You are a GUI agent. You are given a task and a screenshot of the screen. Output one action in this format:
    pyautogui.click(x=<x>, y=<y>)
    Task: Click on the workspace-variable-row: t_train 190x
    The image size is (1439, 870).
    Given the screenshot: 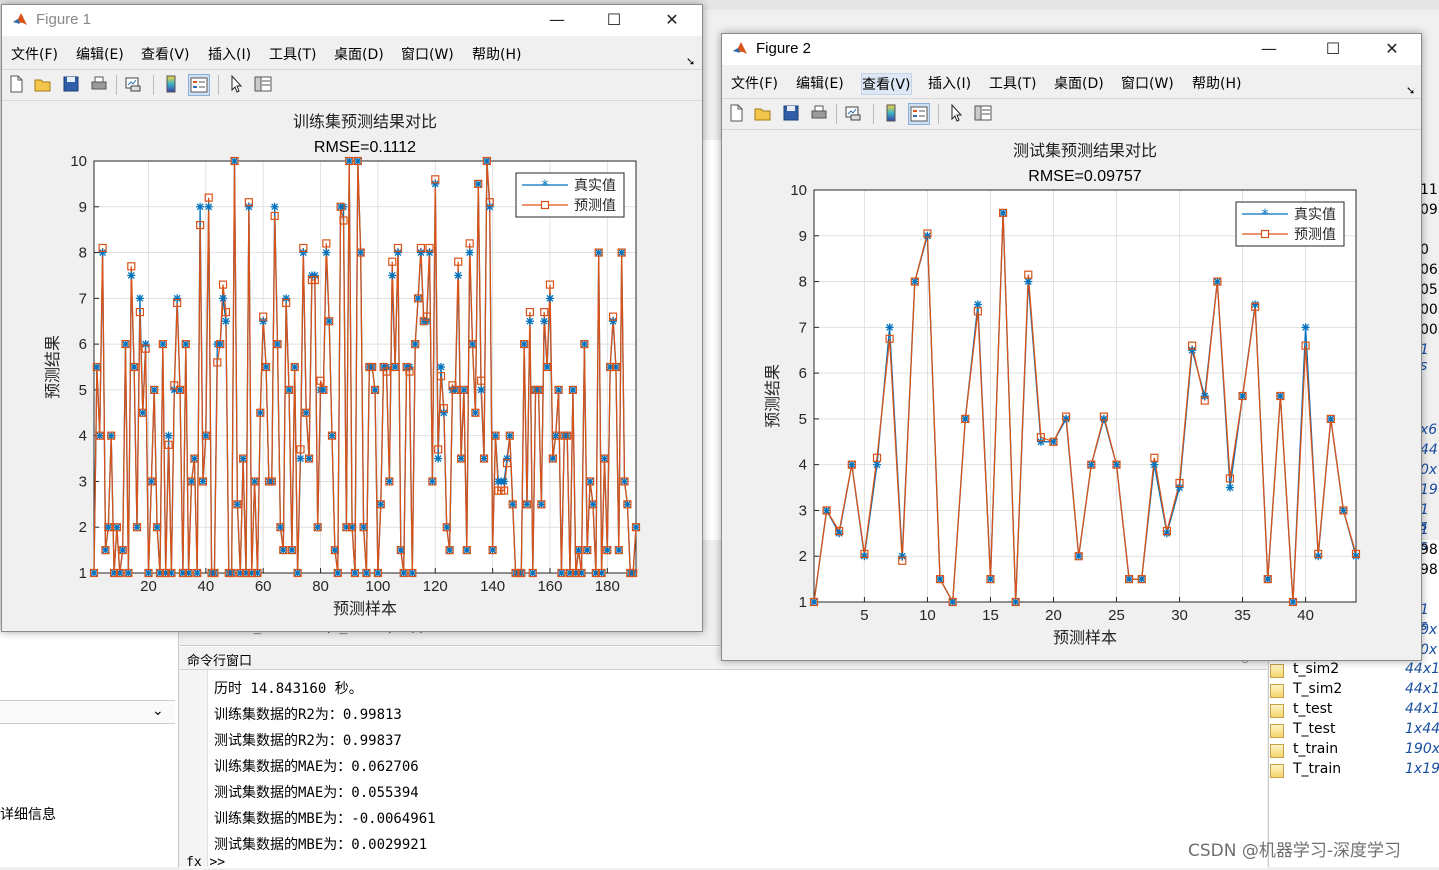 What is the action you would take?
    pyautogui.click(x=1354, y=751)
    